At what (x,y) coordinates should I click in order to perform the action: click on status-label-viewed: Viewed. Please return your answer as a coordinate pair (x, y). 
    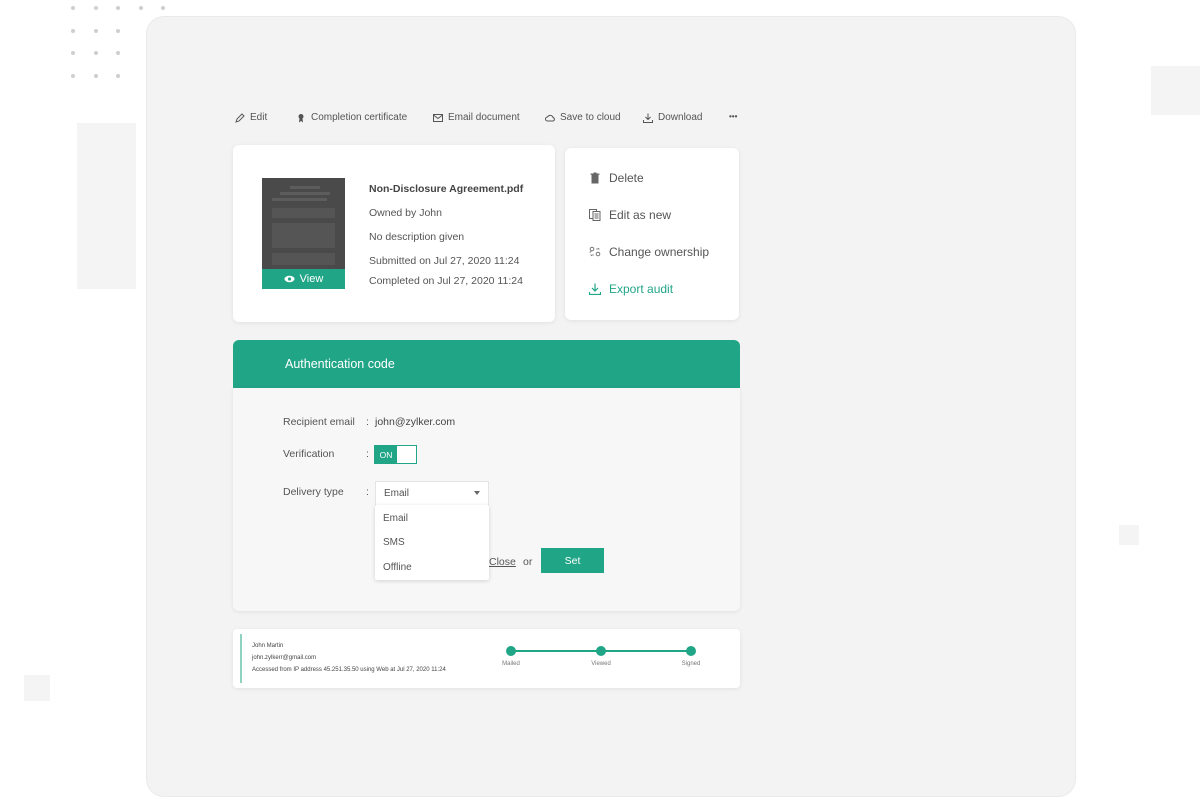
    Looking at the image, I should click on (601, 664).